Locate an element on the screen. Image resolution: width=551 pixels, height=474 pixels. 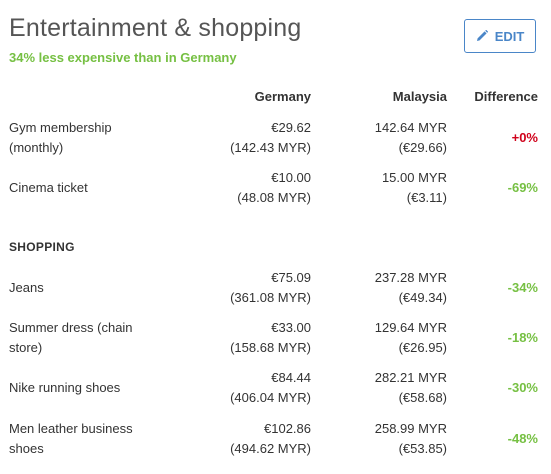
germany-price-myr: (142.43 MYR) is located at coordinates (270, 147).